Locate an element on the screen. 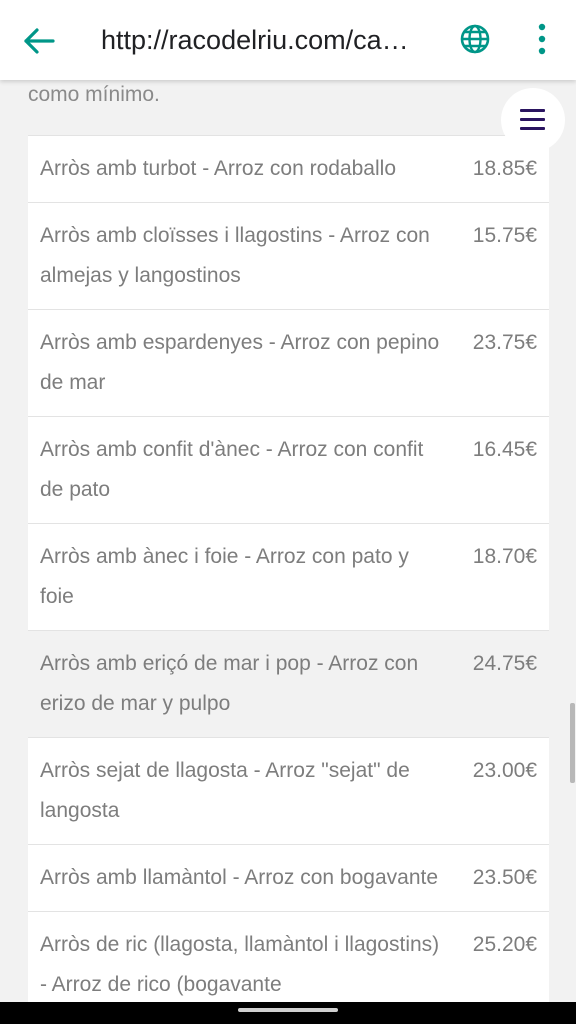 This screenshot has width=576, height=1024. dish-price: 24.75€ is located at coordinates (504, 663).